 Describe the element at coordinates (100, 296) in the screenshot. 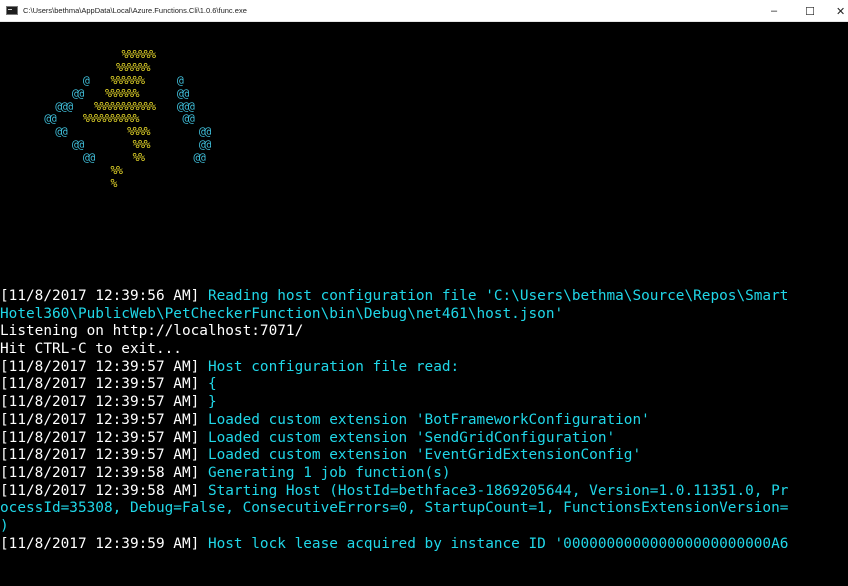

I see `log-timestamp: [11/8/2017 12:39:56 AM]` at that location.